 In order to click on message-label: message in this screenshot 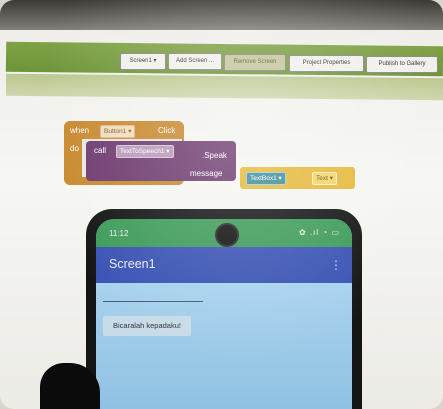, I will do `click(206, 173)`.